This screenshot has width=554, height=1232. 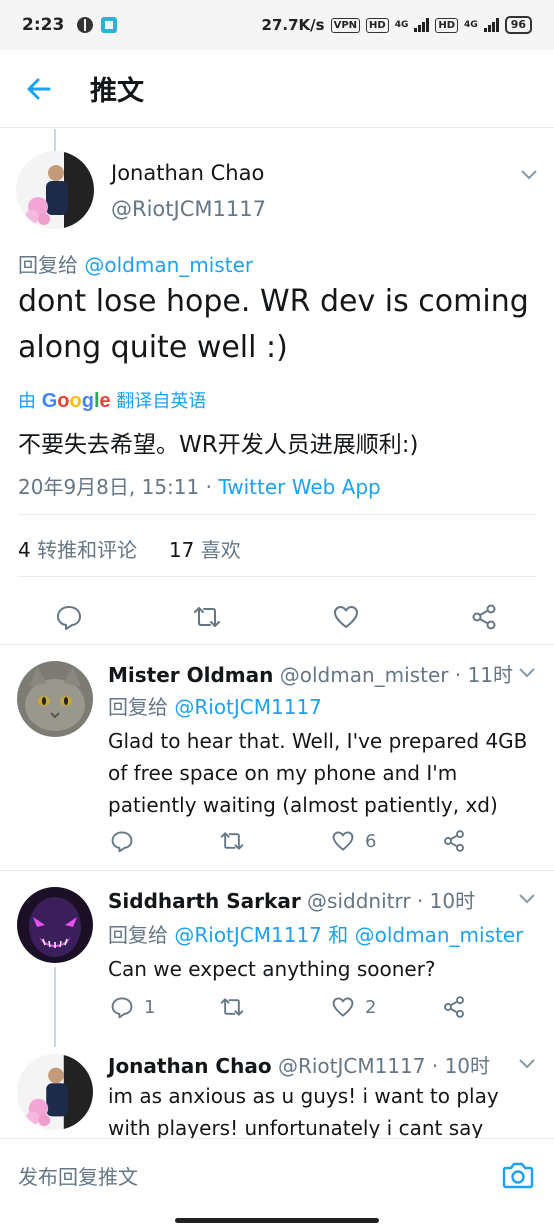 What do you see at coordinates (78, 1175) in the screenshot?
I see `reply-compose-input: 发布回复推文` at bounding box center [78, 1175].